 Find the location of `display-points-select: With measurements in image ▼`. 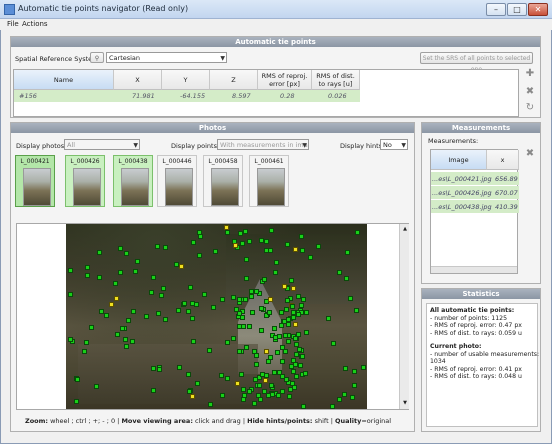

display-points-select: With measurements in image ▼ is located at coordinates (263, 144).